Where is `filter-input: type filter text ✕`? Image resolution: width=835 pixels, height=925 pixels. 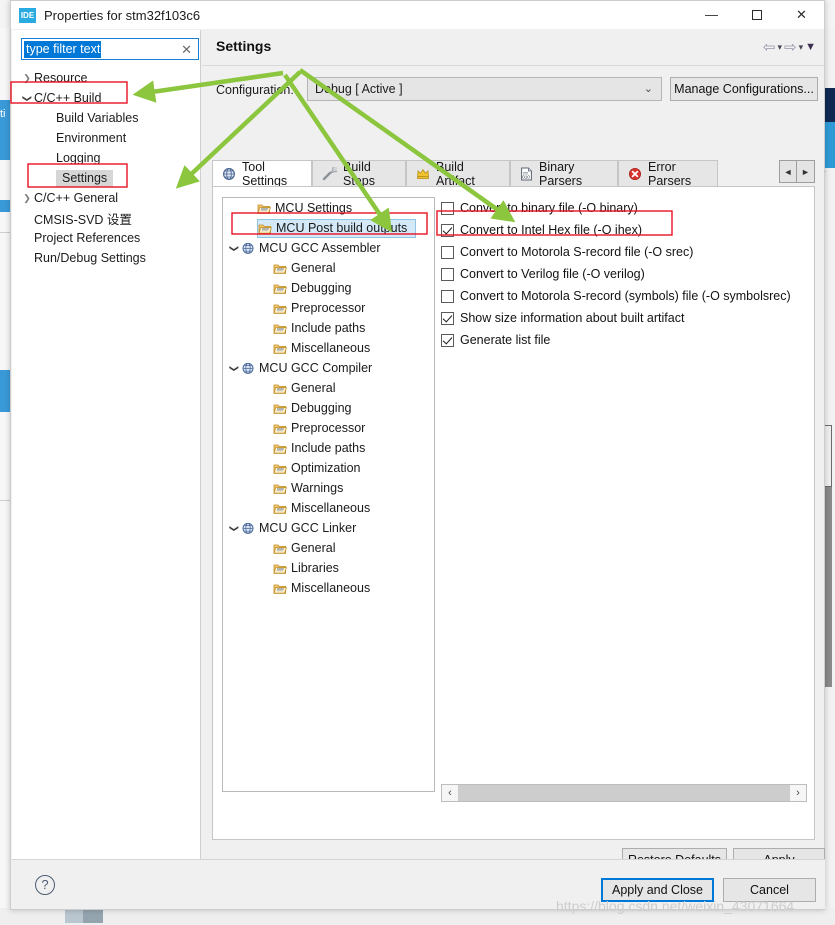
filter-input: type filter text ✕ is located at coordinates (110, 49).